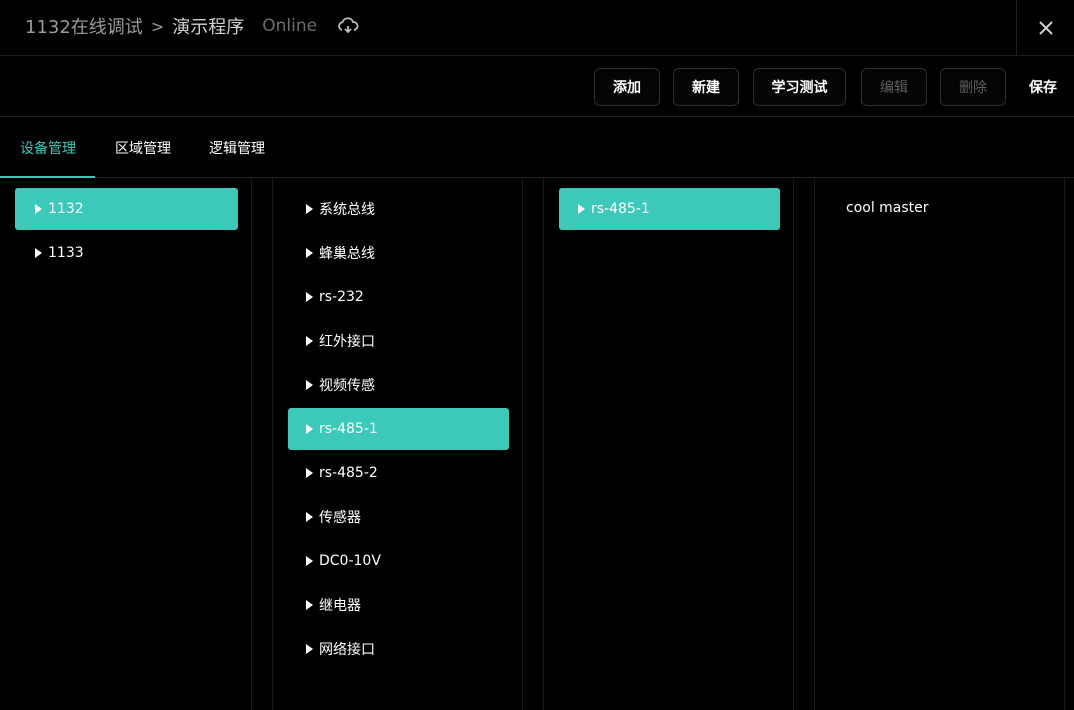 The height and width of the screenshot is (710, 1074). What do you see at coordinates (799, 87) in the screenshot?
I see `learn-test-button: 学习测试` at bounding box center [799, 87].